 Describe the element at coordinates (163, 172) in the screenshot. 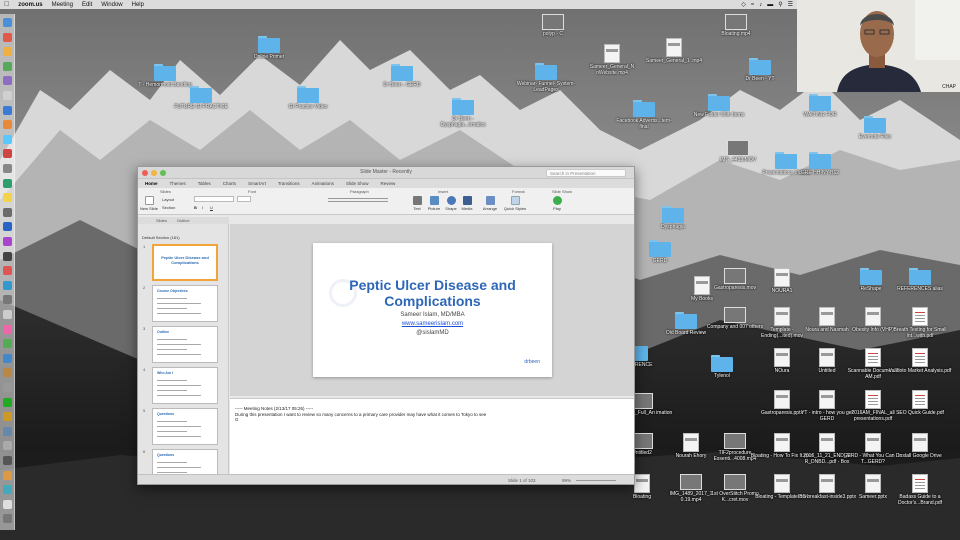

I see `zoom-window-icon` at that location.